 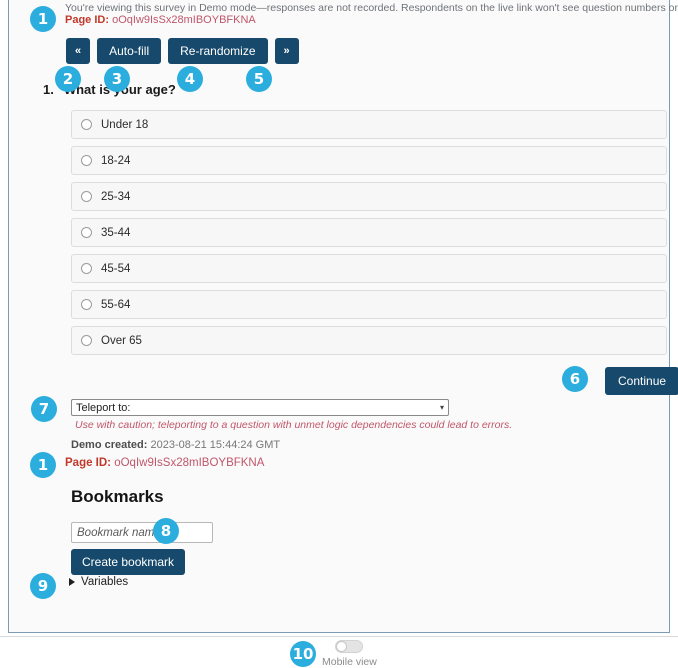 I want to click on callout-badge-7: 7, so click(x=44, y=409).